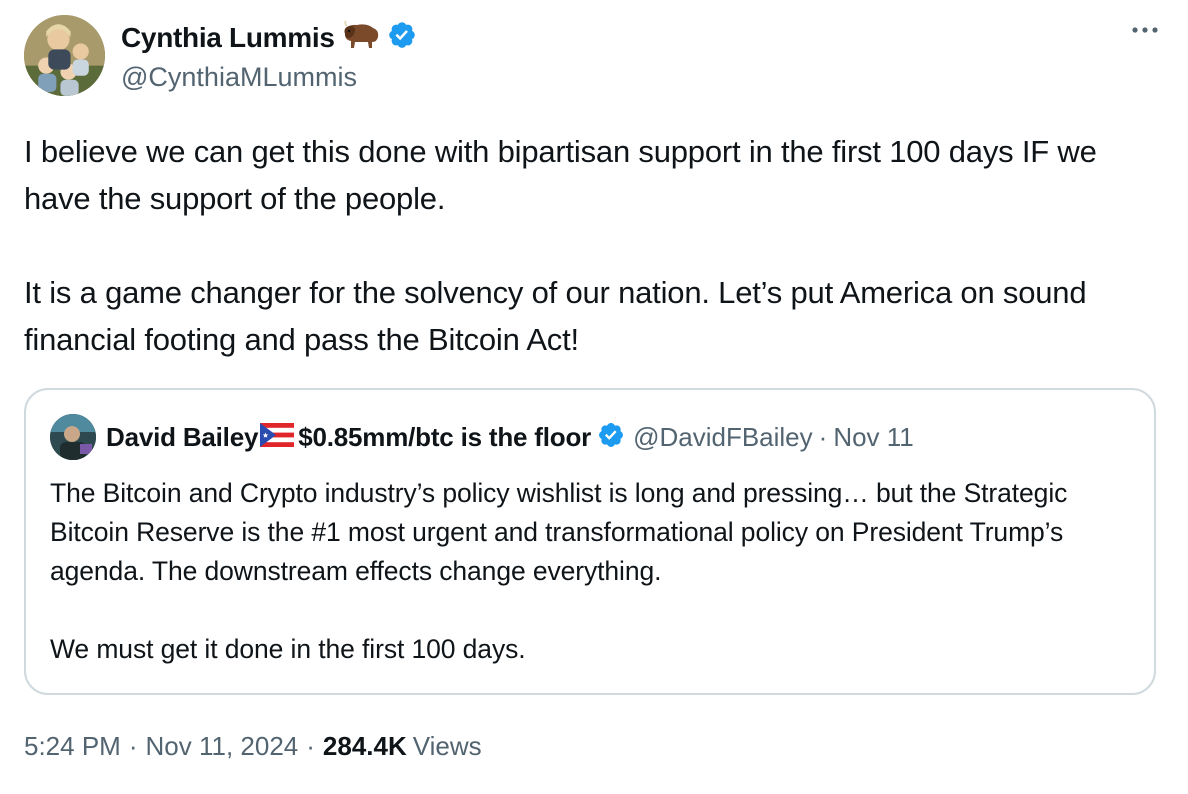  I want to click on quoted-tweet-date: Nov 11, so click(873, 437).